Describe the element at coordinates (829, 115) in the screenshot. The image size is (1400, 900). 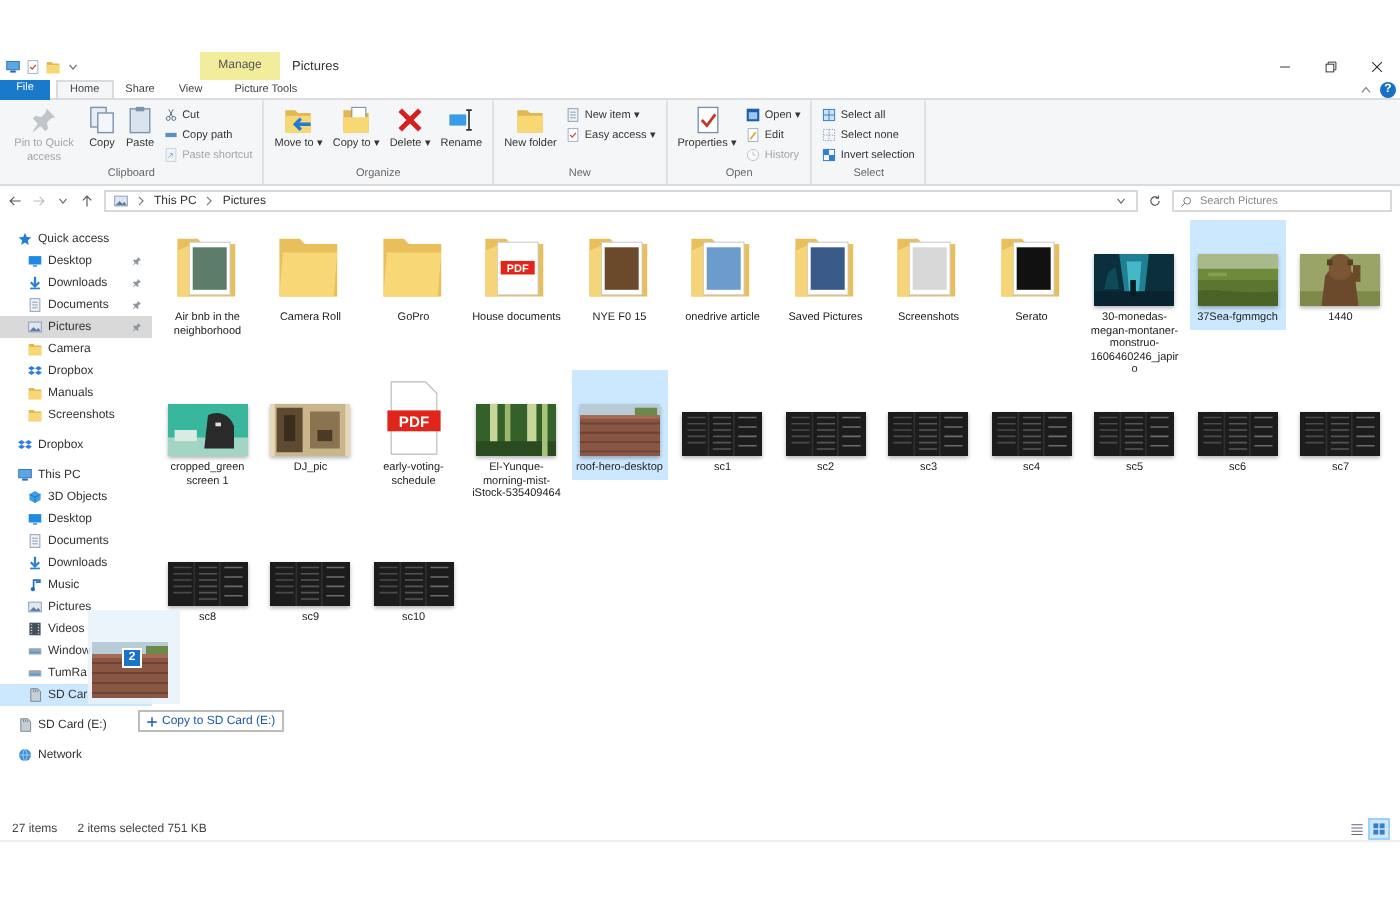
I see `grid-icon` at that location.